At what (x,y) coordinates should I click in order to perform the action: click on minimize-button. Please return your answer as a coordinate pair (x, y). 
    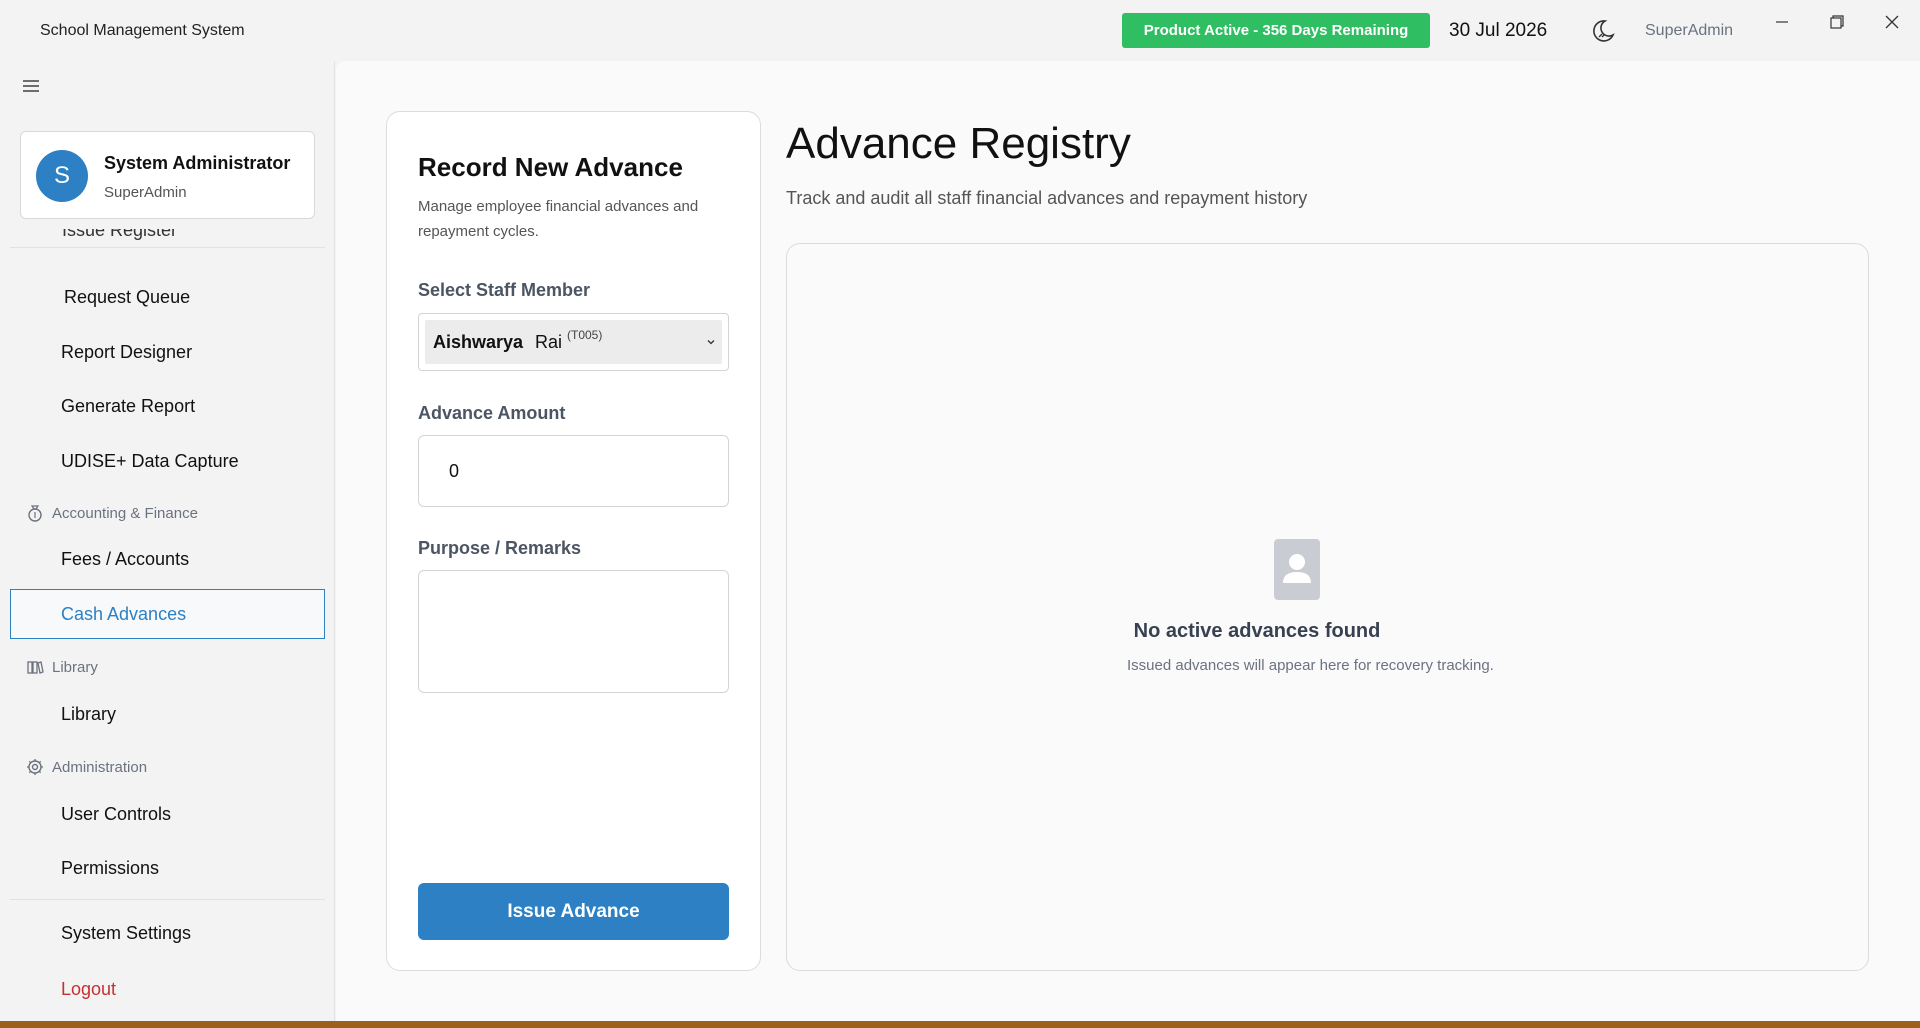
    Looking at the image, I should click on (1782, 22).